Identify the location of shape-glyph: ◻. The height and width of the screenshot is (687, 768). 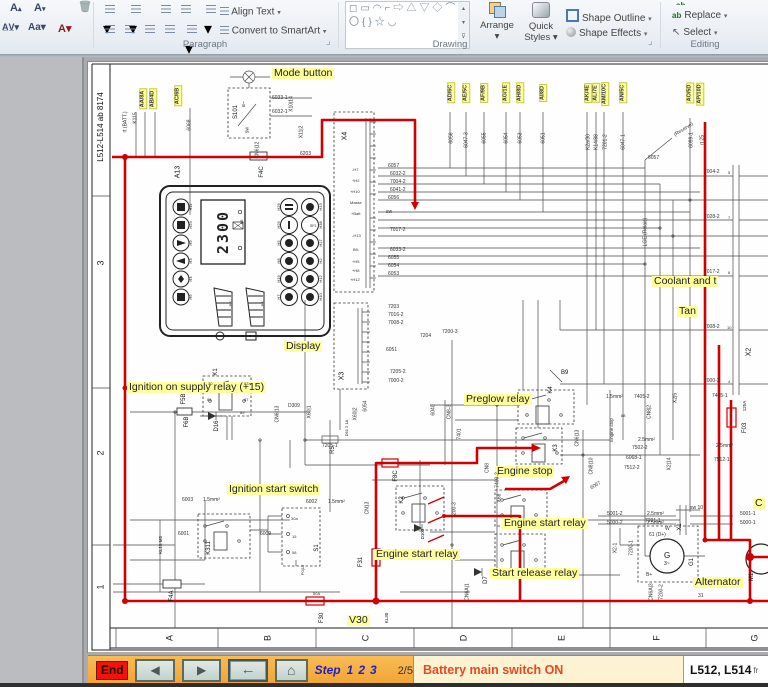
(354, 8).